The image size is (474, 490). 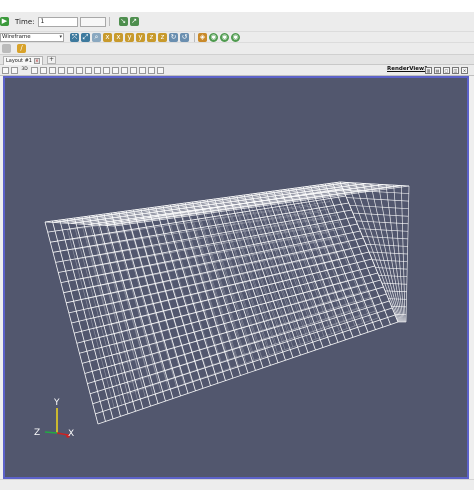 I want to click on representation-value: Wireframe, so click(x=16, y=36).